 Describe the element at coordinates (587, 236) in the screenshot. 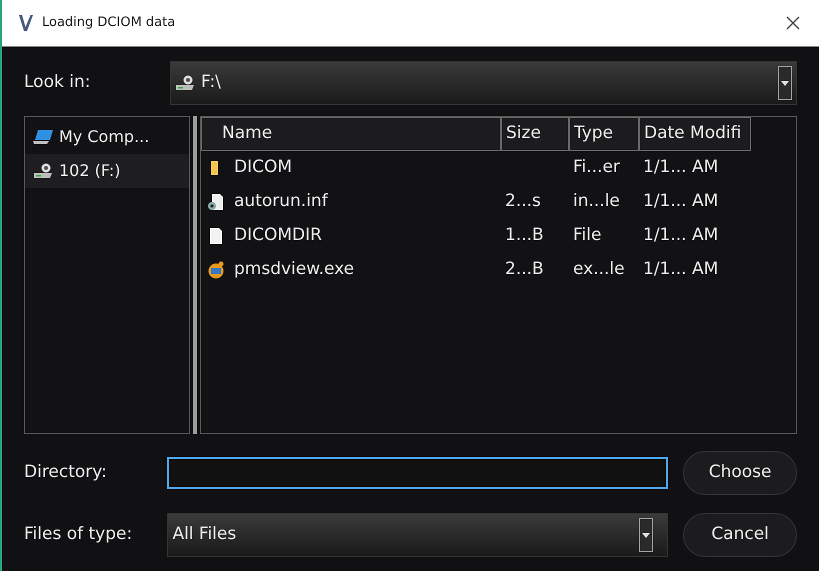

I see `table-cell-text: File` at that location.